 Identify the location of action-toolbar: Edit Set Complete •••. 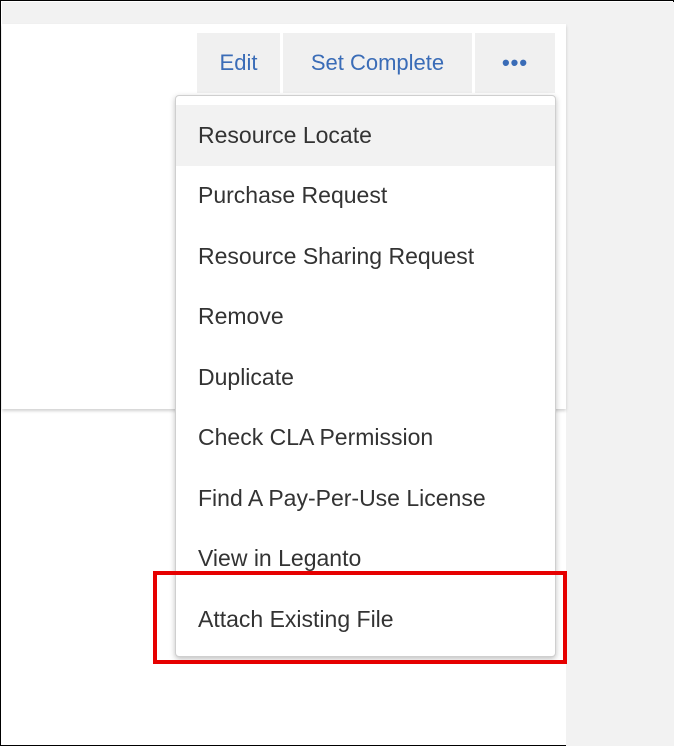
(376, 63).